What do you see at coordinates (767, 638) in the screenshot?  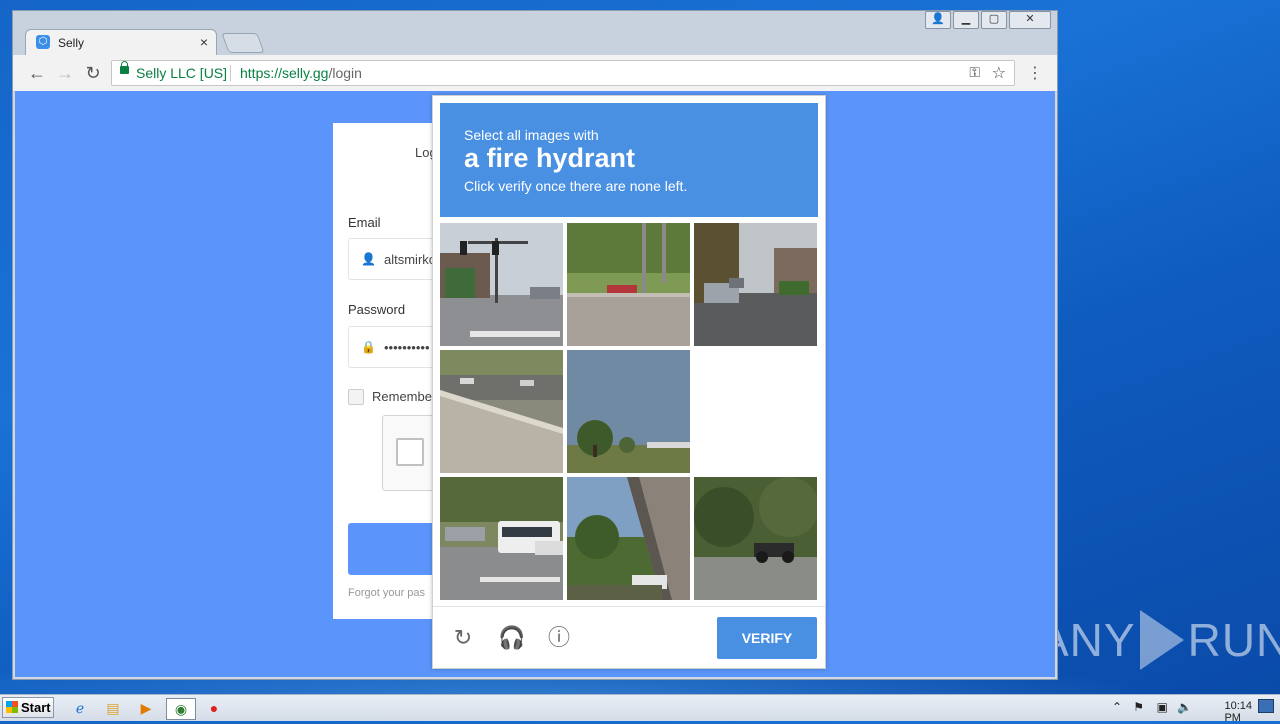 I see `verify-button: VERIFY` at bounding box center [767, 638].